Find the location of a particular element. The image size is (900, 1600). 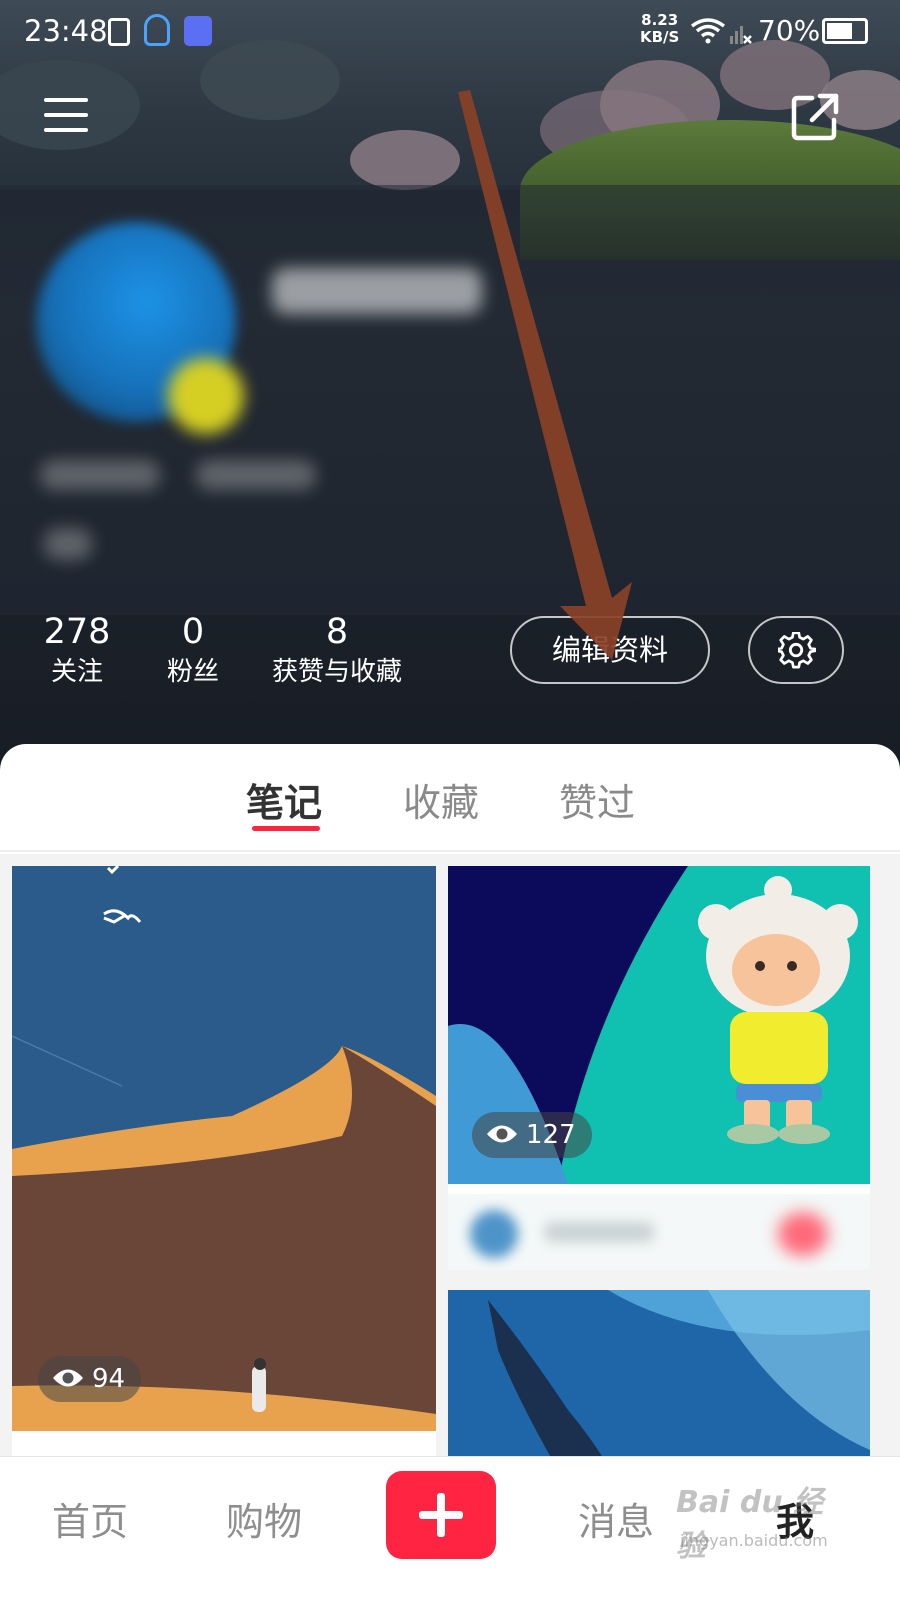

profile-tabs: 笔记 收藏 赞过 is located at coordinates (450, 798).